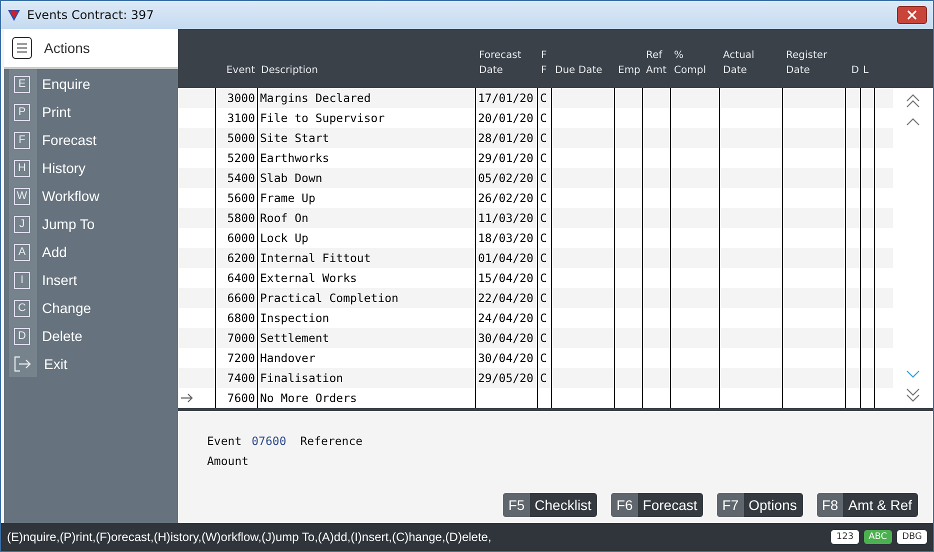 This screenshot has height=552, width=934. What do you see at coordinates (22, 196) in the screenshot?
I see `shortcut-key: W` at bounding box center [22, 196].